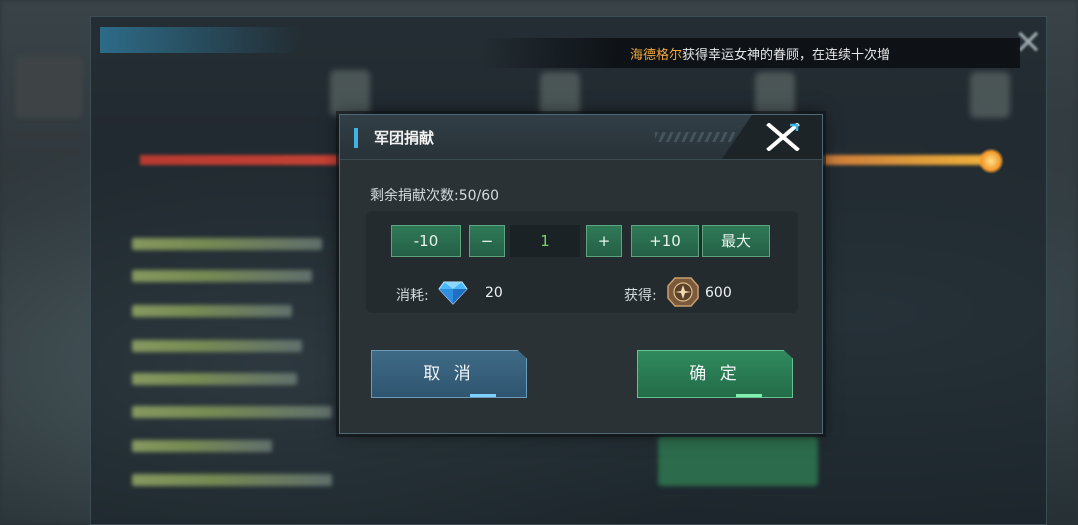 The width and height of the screenshot is (1078, 525). What do you see at coordinates (718, 293) in the screenshot?
I see `gain-value: 600` at bounding box center [718, 293].